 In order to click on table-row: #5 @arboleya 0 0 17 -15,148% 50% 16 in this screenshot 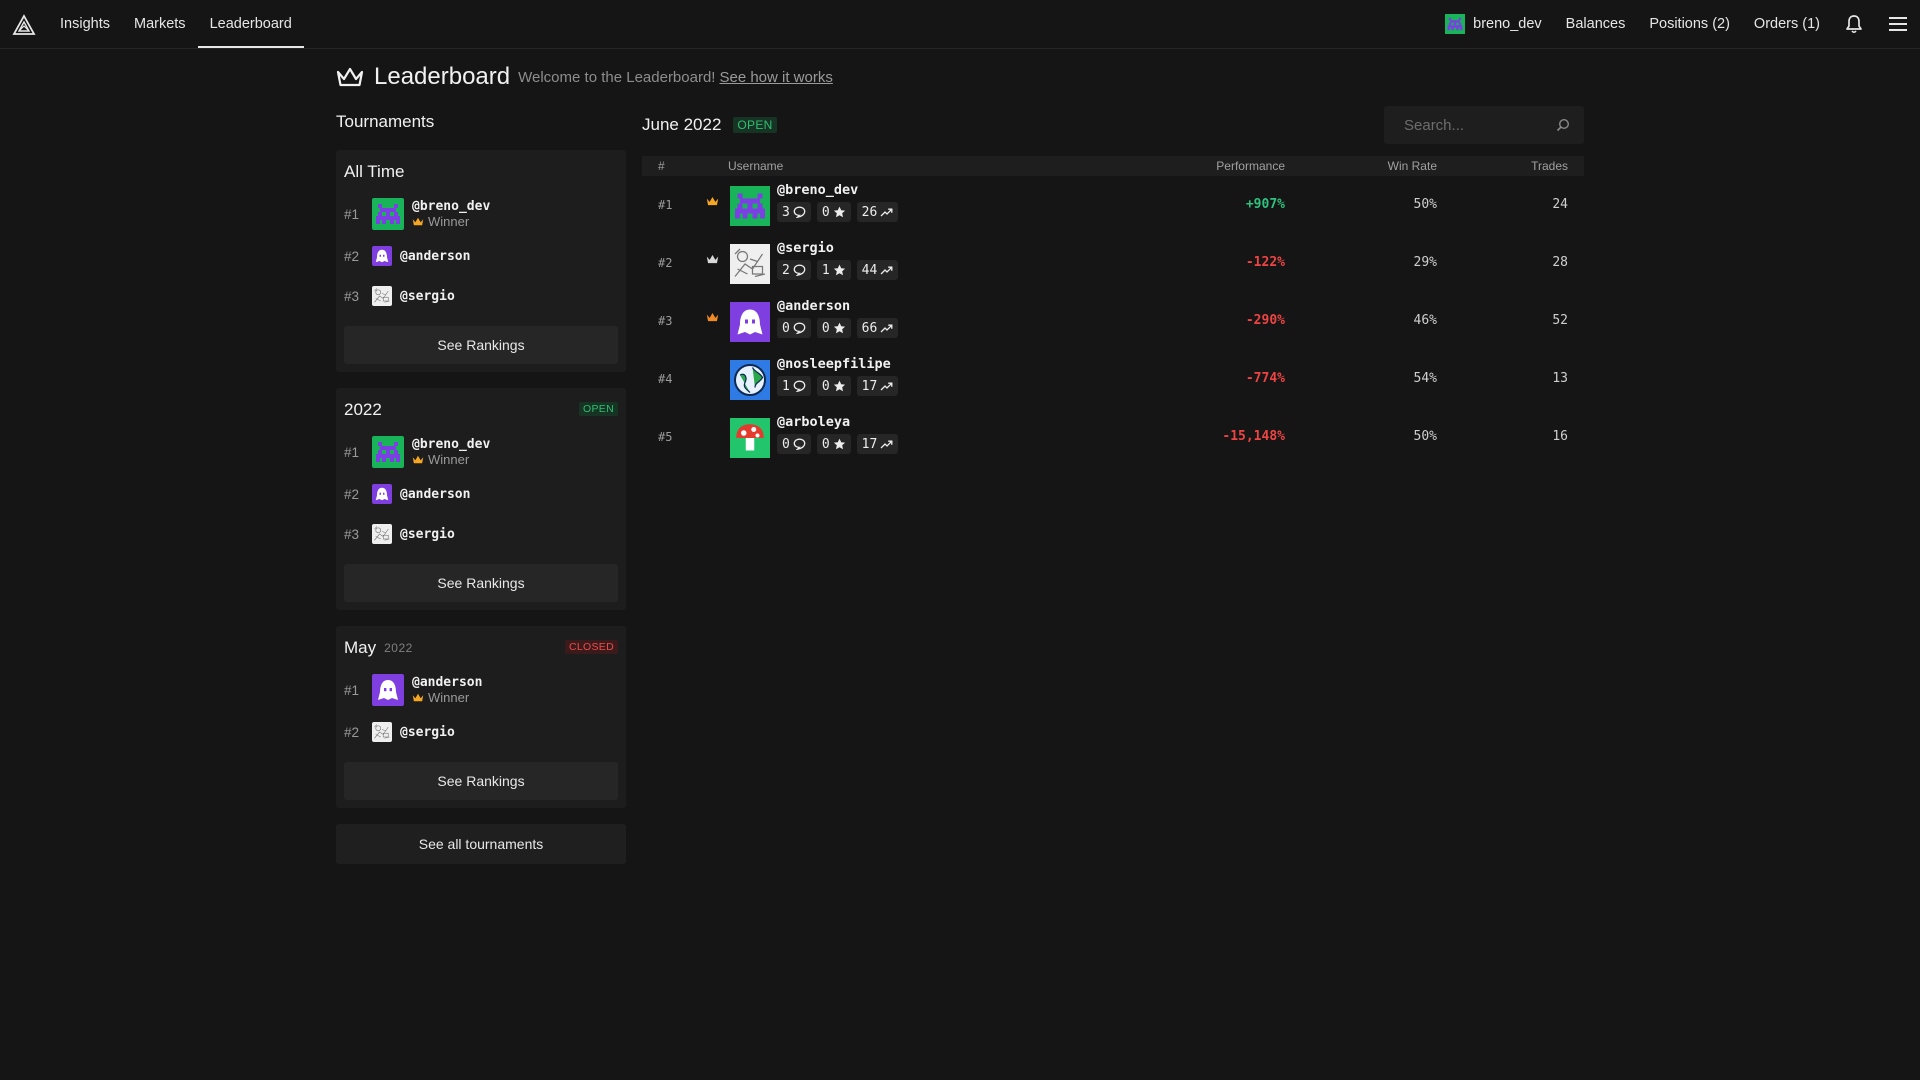, I will do `click(1113, 437)`.